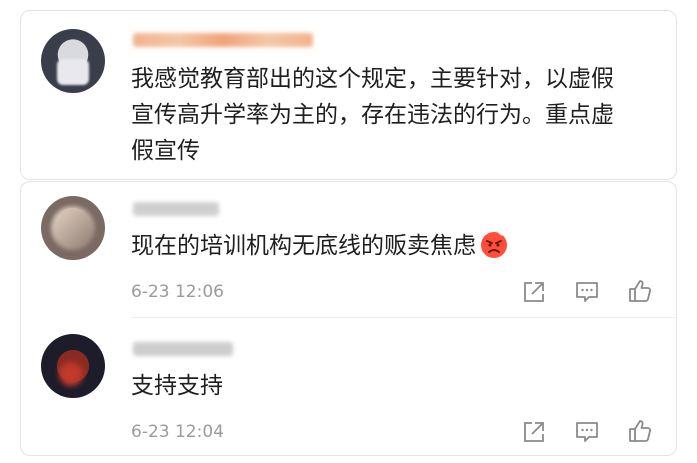 The image size is (697, 463). Describe the element at coordinates (177, 432) in the screenshot. I see `timestamp: 6-23 12:04` at that location.